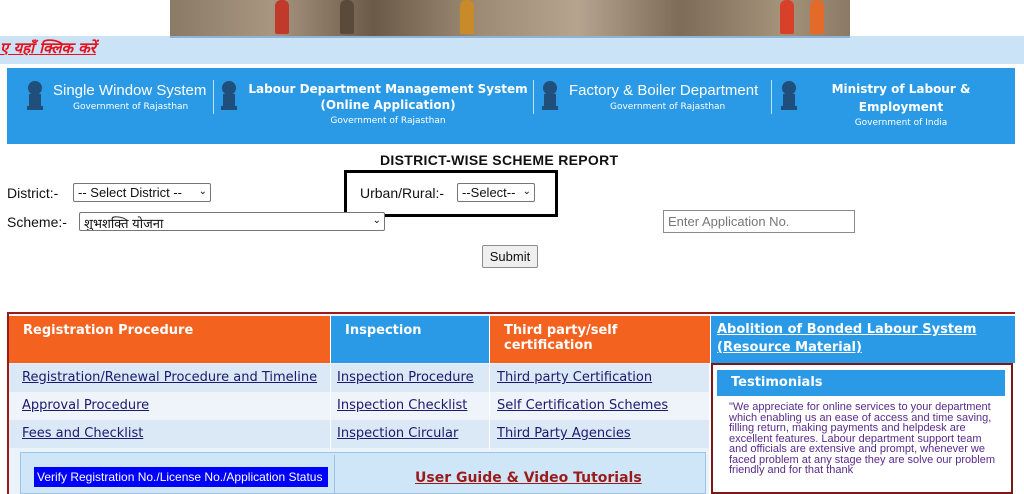 The width and height of the screenshot is (1024, 494). What do you see at coordinates (130, 192) in the screenshot?
I see `district-select-value: -- Select District --` at bounding box center [130, 192].